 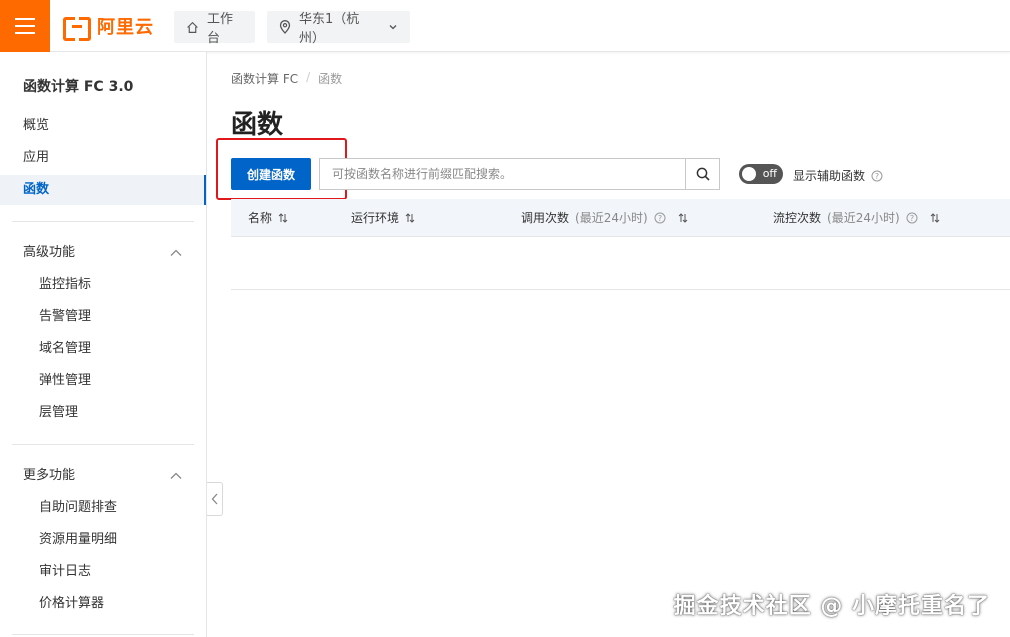 I want to click on sidebar-item-functions: 函数, so click(x=103, y=190).